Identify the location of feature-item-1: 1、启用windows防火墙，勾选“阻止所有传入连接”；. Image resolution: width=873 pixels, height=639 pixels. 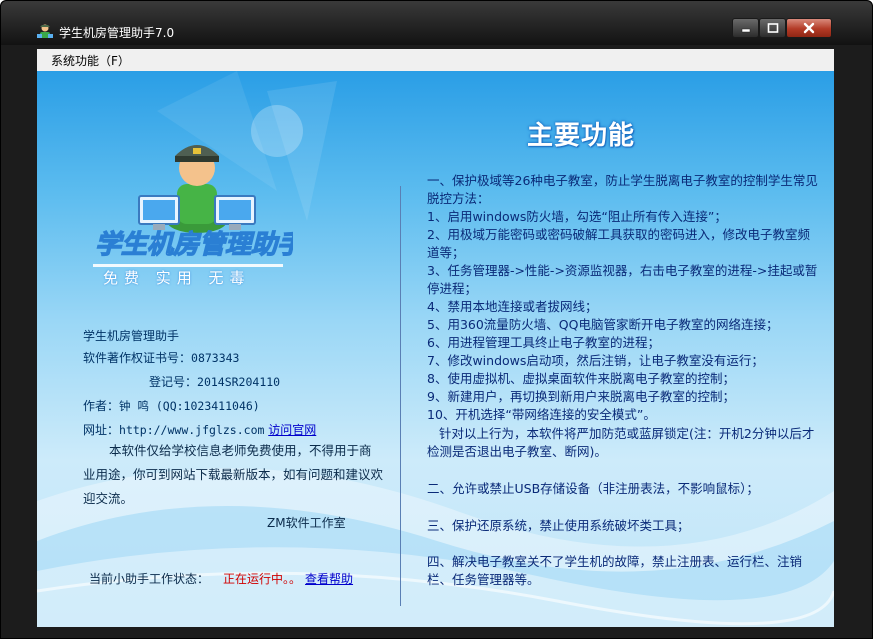
(577, 216).